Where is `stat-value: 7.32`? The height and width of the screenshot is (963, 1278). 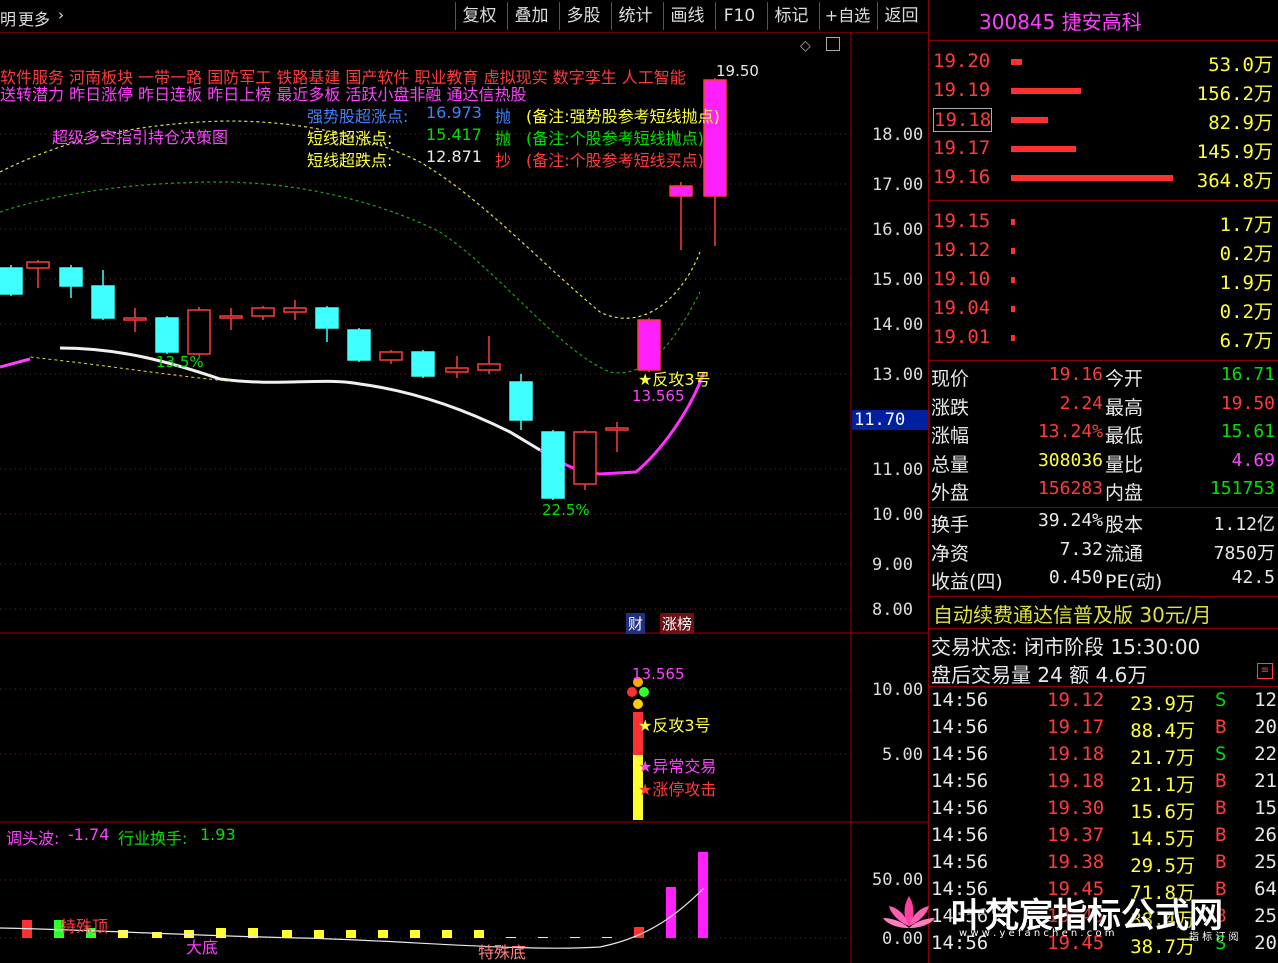 stat-value: 7.32 is located at coordinates (1081, 549).